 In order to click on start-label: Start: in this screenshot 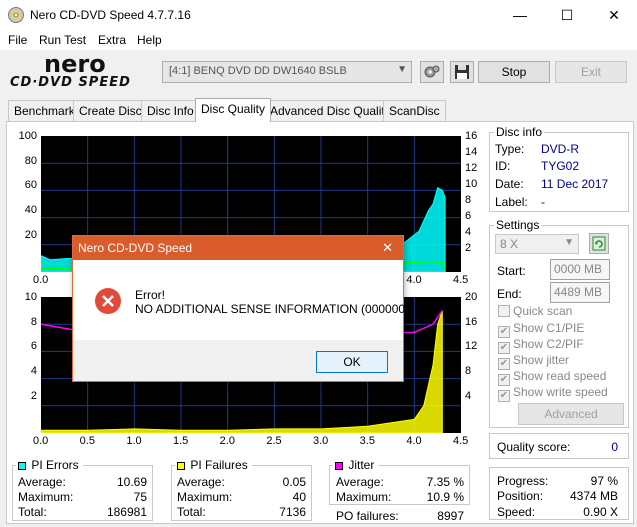, I will do `click(511, 271)`.